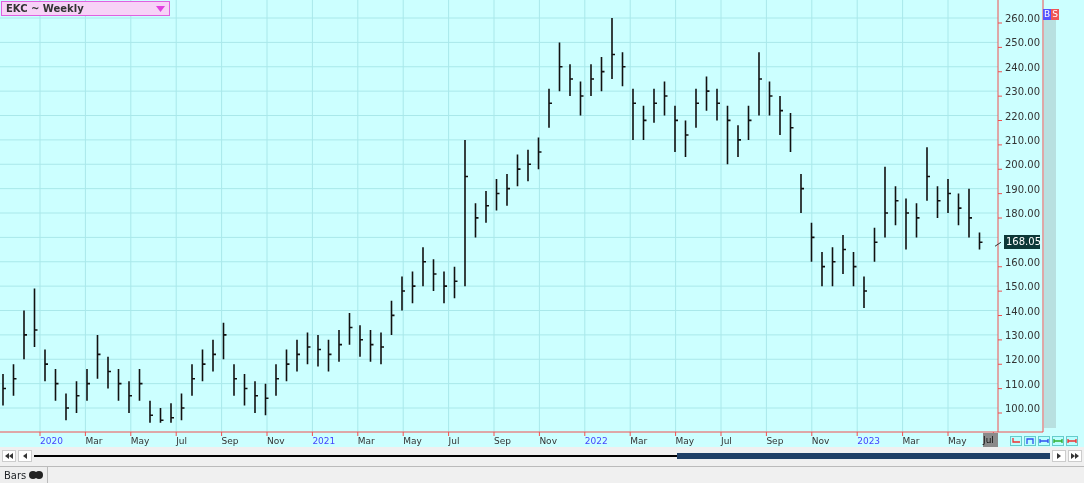  I want to click on scroll-left-button, so click(25, 456).